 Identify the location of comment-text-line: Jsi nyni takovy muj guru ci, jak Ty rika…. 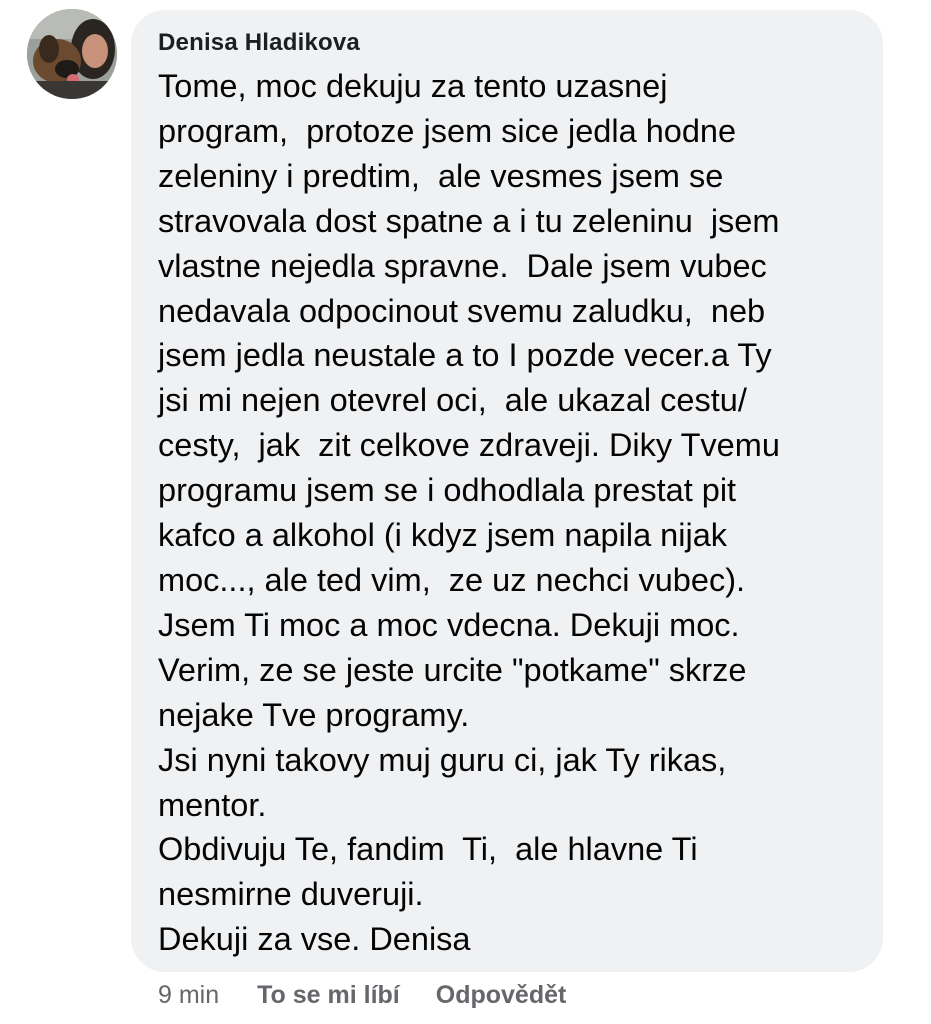
(442, 759).